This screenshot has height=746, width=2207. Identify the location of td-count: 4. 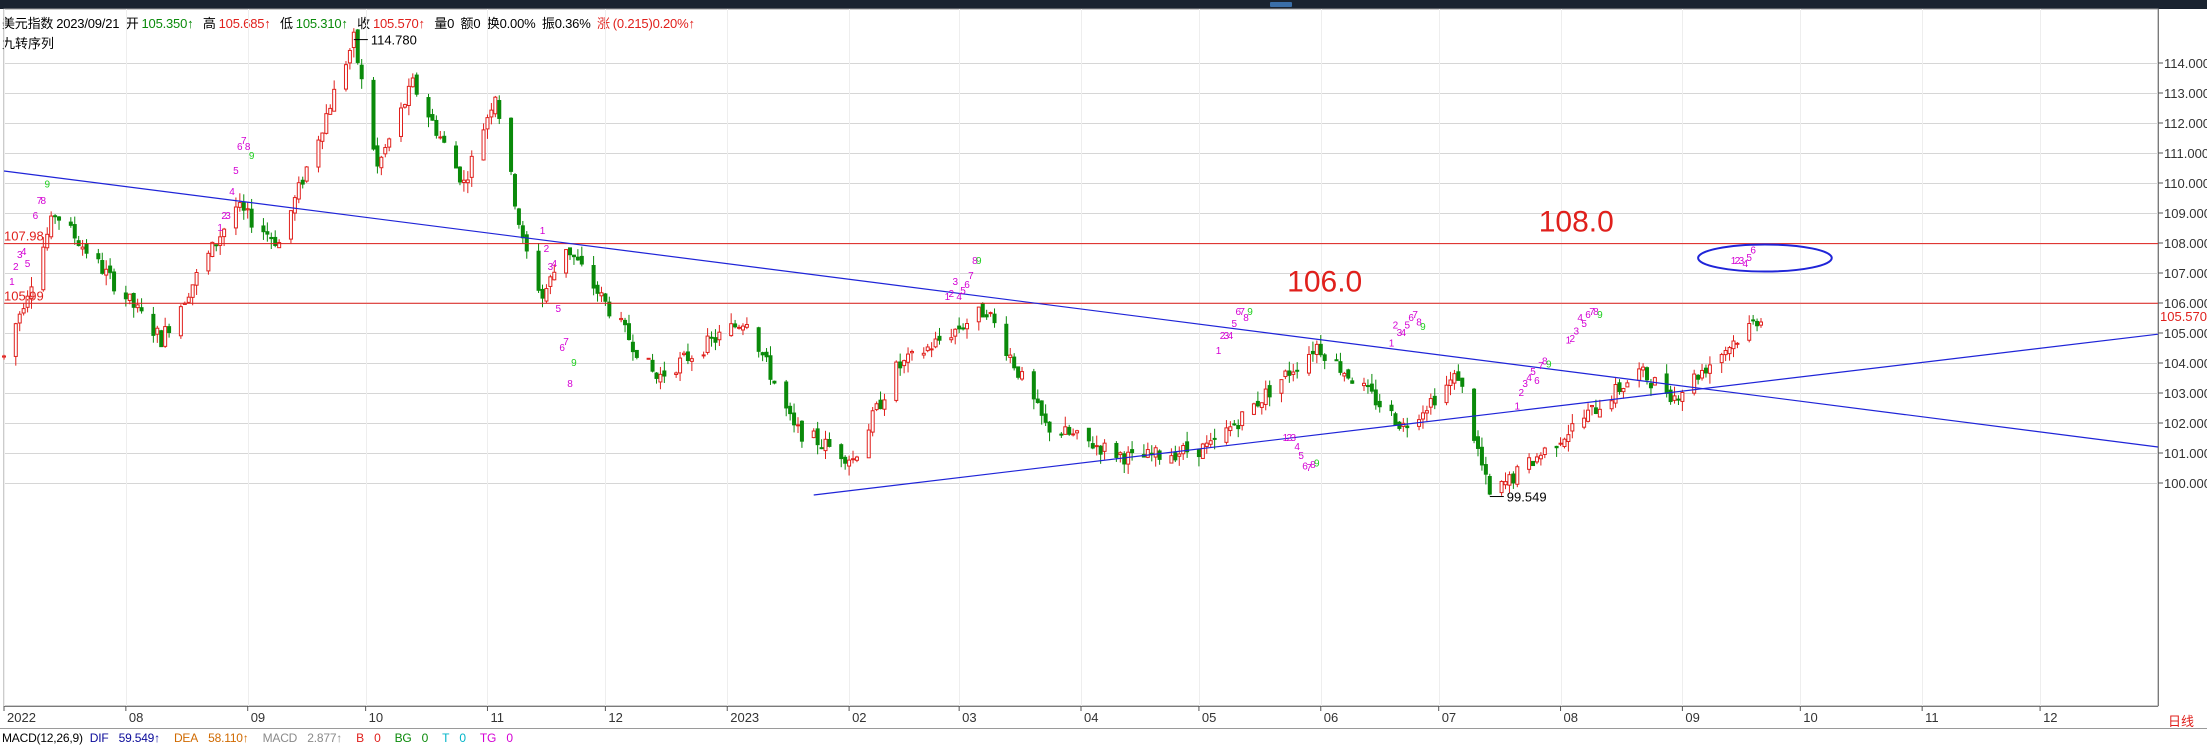
(232, 192).